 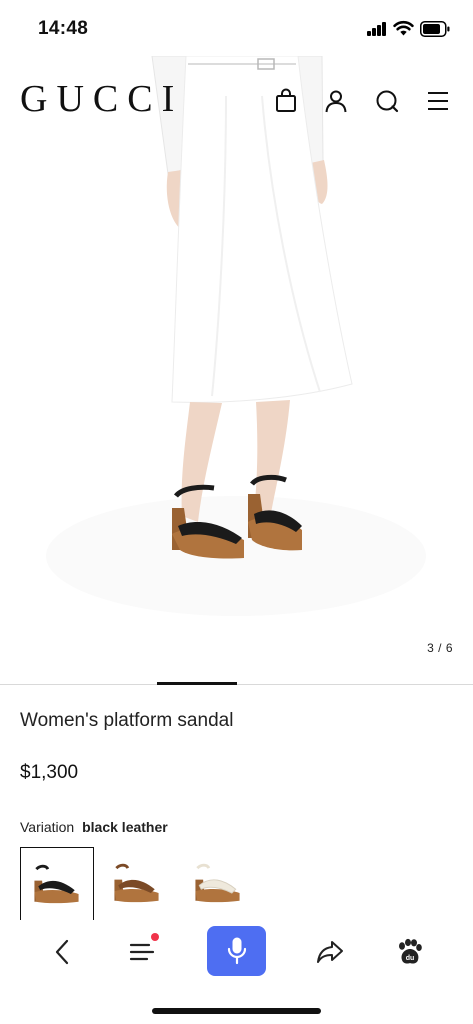 I want to click on cellular-signal-icon, so click(x=377, y=29).